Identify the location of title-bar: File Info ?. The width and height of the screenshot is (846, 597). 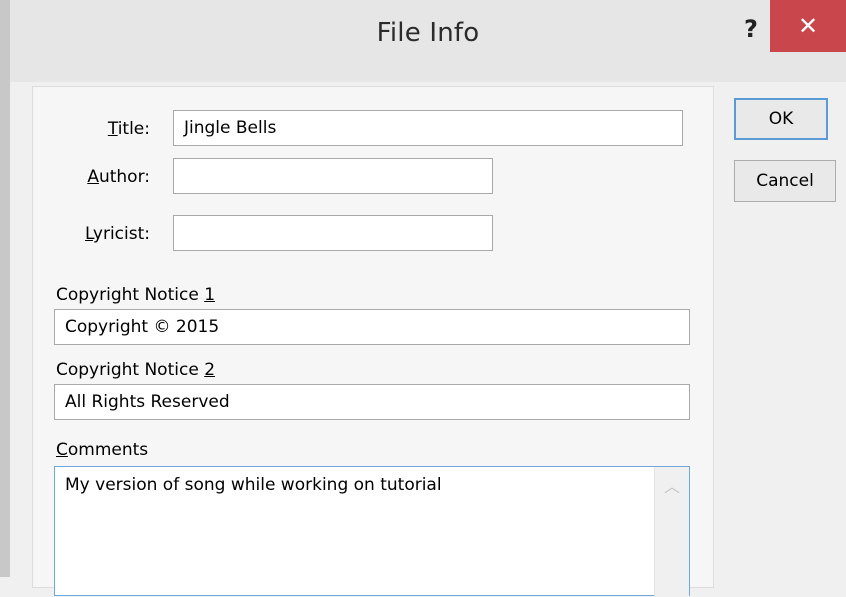
(428, 41).